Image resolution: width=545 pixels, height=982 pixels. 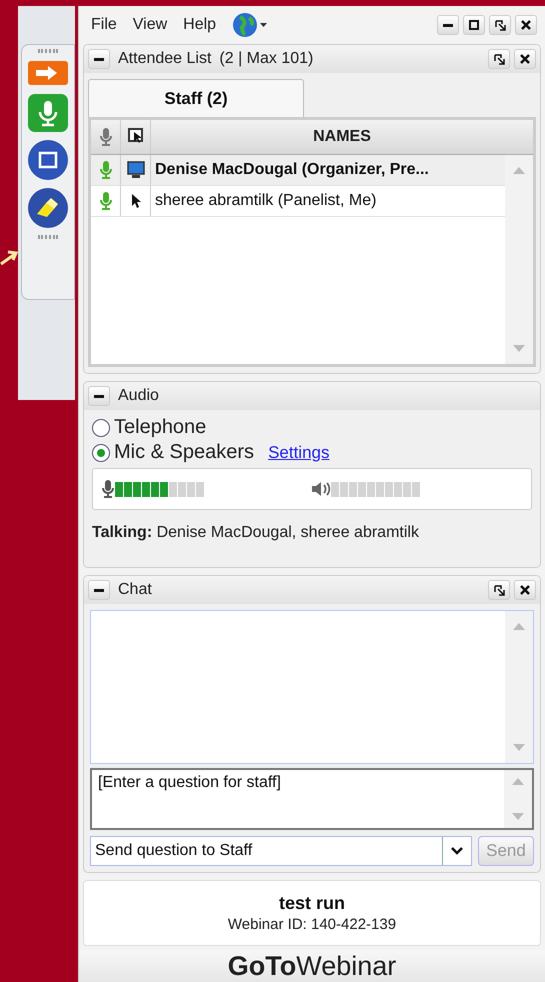 What do you see at coordinates (457, 851) in the screenshot?
I see `caret-icon` at bounding box center [457, 851].